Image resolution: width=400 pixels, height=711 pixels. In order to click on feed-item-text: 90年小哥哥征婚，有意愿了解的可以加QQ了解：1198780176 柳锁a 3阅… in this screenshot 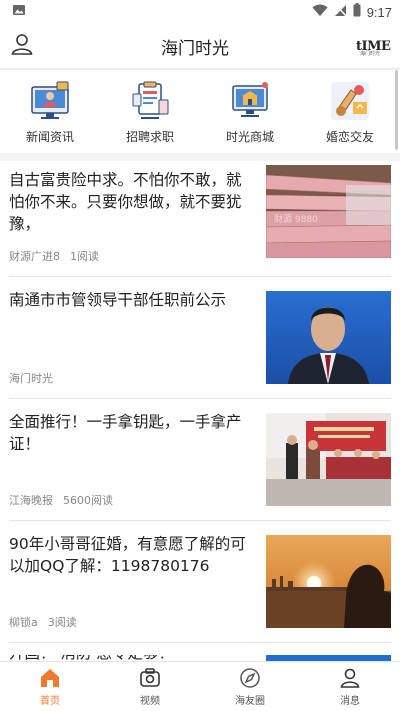, I will do `click(130, 581)`.